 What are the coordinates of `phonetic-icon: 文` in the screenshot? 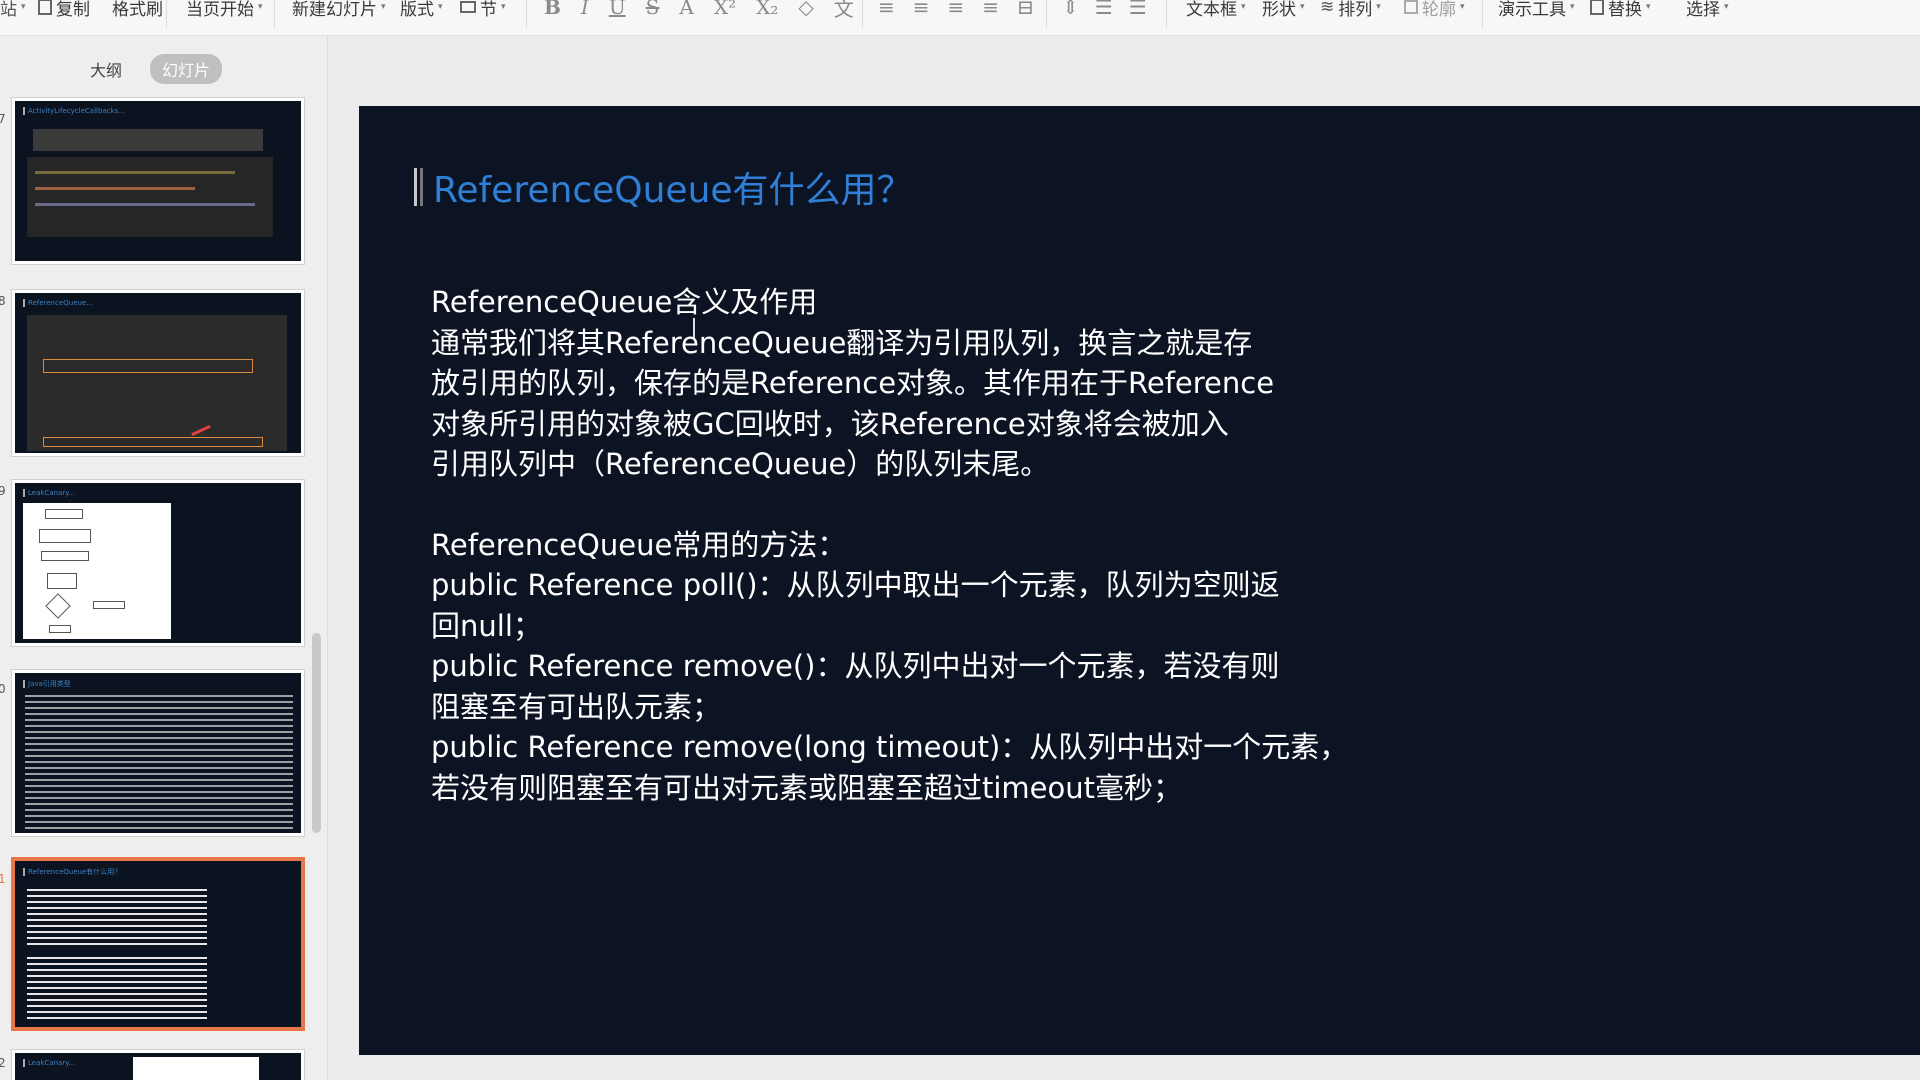 It's located at (844, 11).